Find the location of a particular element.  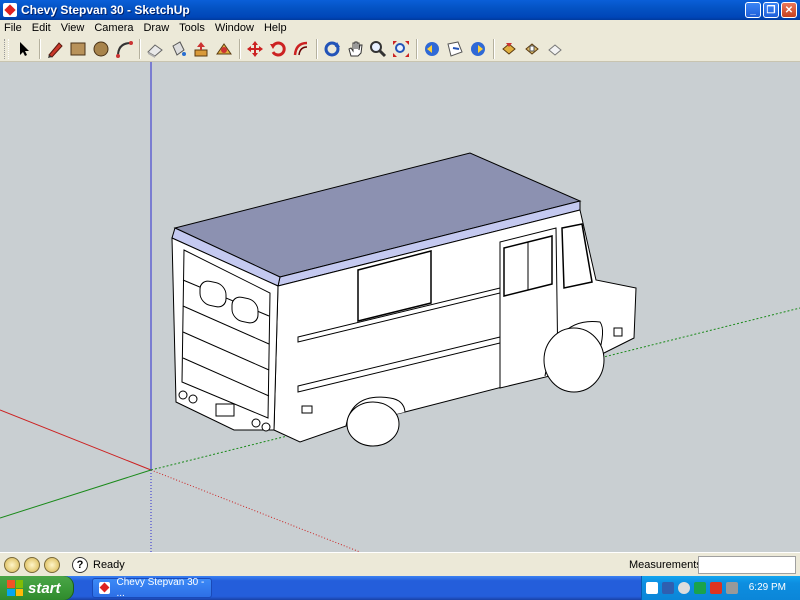

tray-volume-icon is located at coordinates (684, 588).